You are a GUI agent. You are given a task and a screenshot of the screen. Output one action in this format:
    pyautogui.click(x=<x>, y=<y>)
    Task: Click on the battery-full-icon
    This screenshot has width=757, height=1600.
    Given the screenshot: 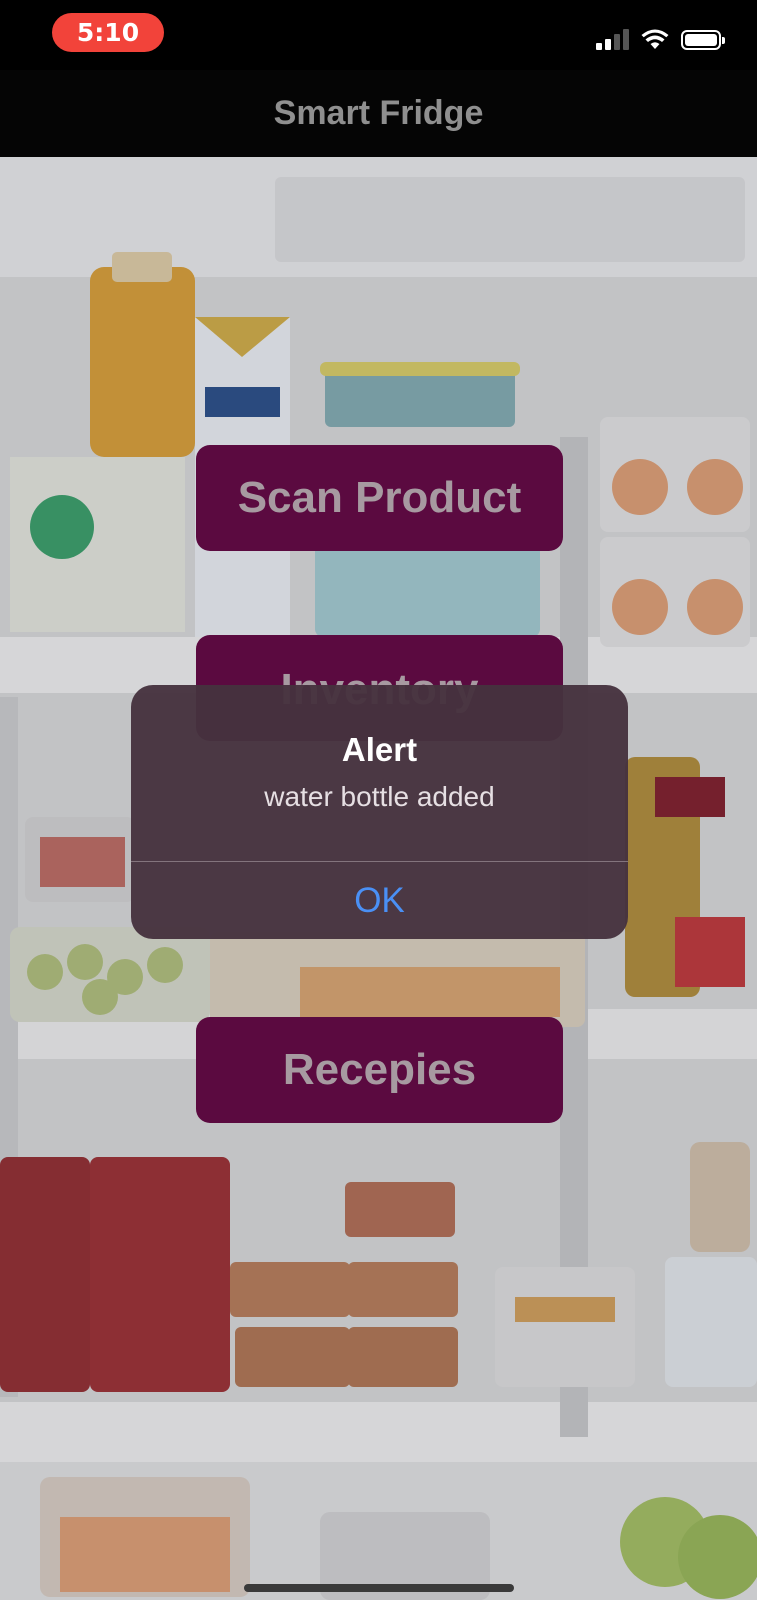 What is the action you would take?
    pyautogui.click(x=703, y=40)
    